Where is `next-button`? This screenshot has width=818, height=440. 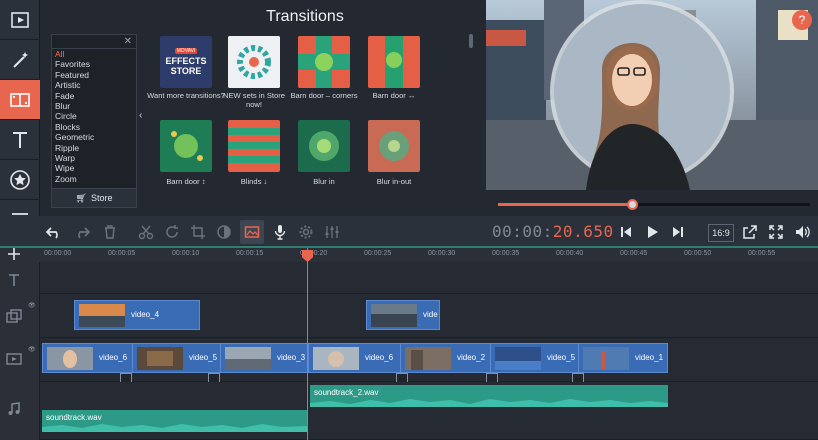 next-button is located at coordinates (678, 232).